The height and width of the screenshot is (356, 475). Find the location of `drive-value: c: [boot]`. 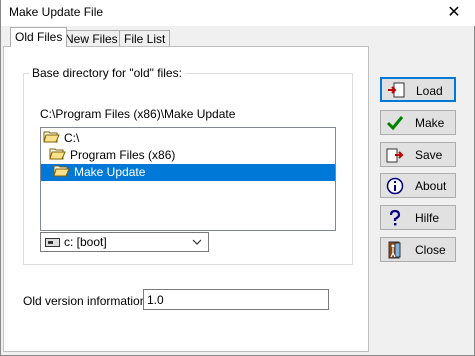

drive-value: c: [boot] is located at coordinates (85, 242).